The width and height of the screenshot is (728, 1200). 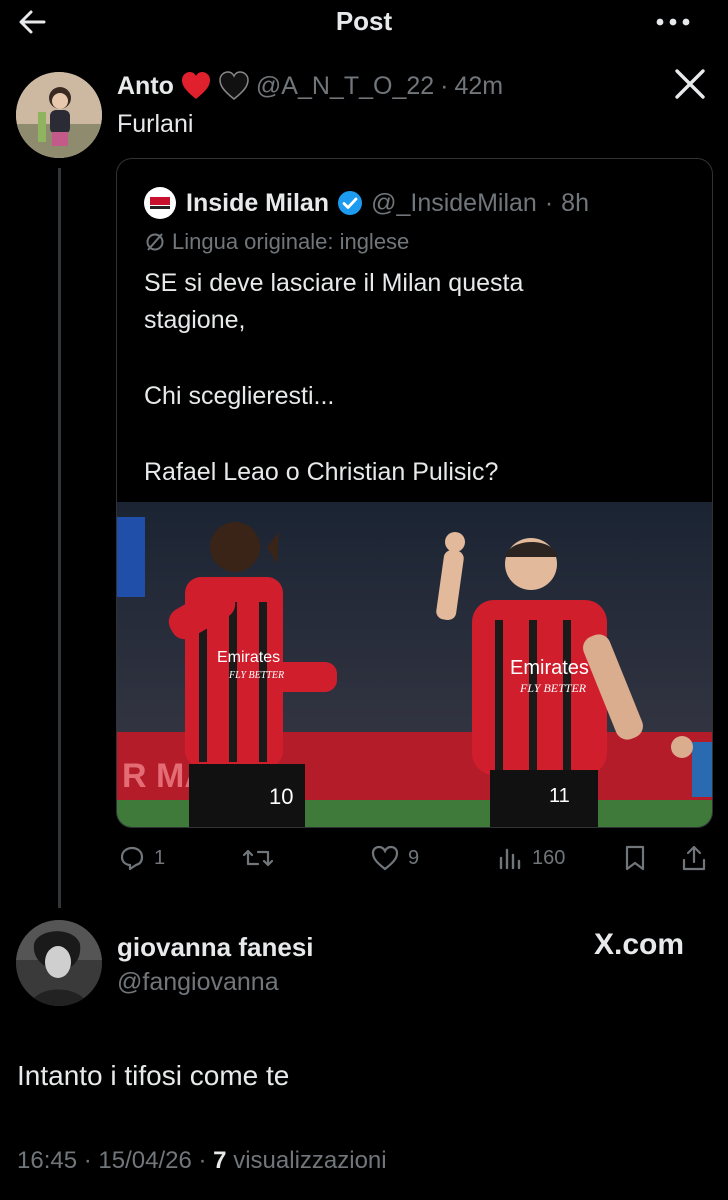 What do you see at coordinates (155, 242) in the screenshot?
I see `no-entry-translate-icon` at bounding box center [155, 242].